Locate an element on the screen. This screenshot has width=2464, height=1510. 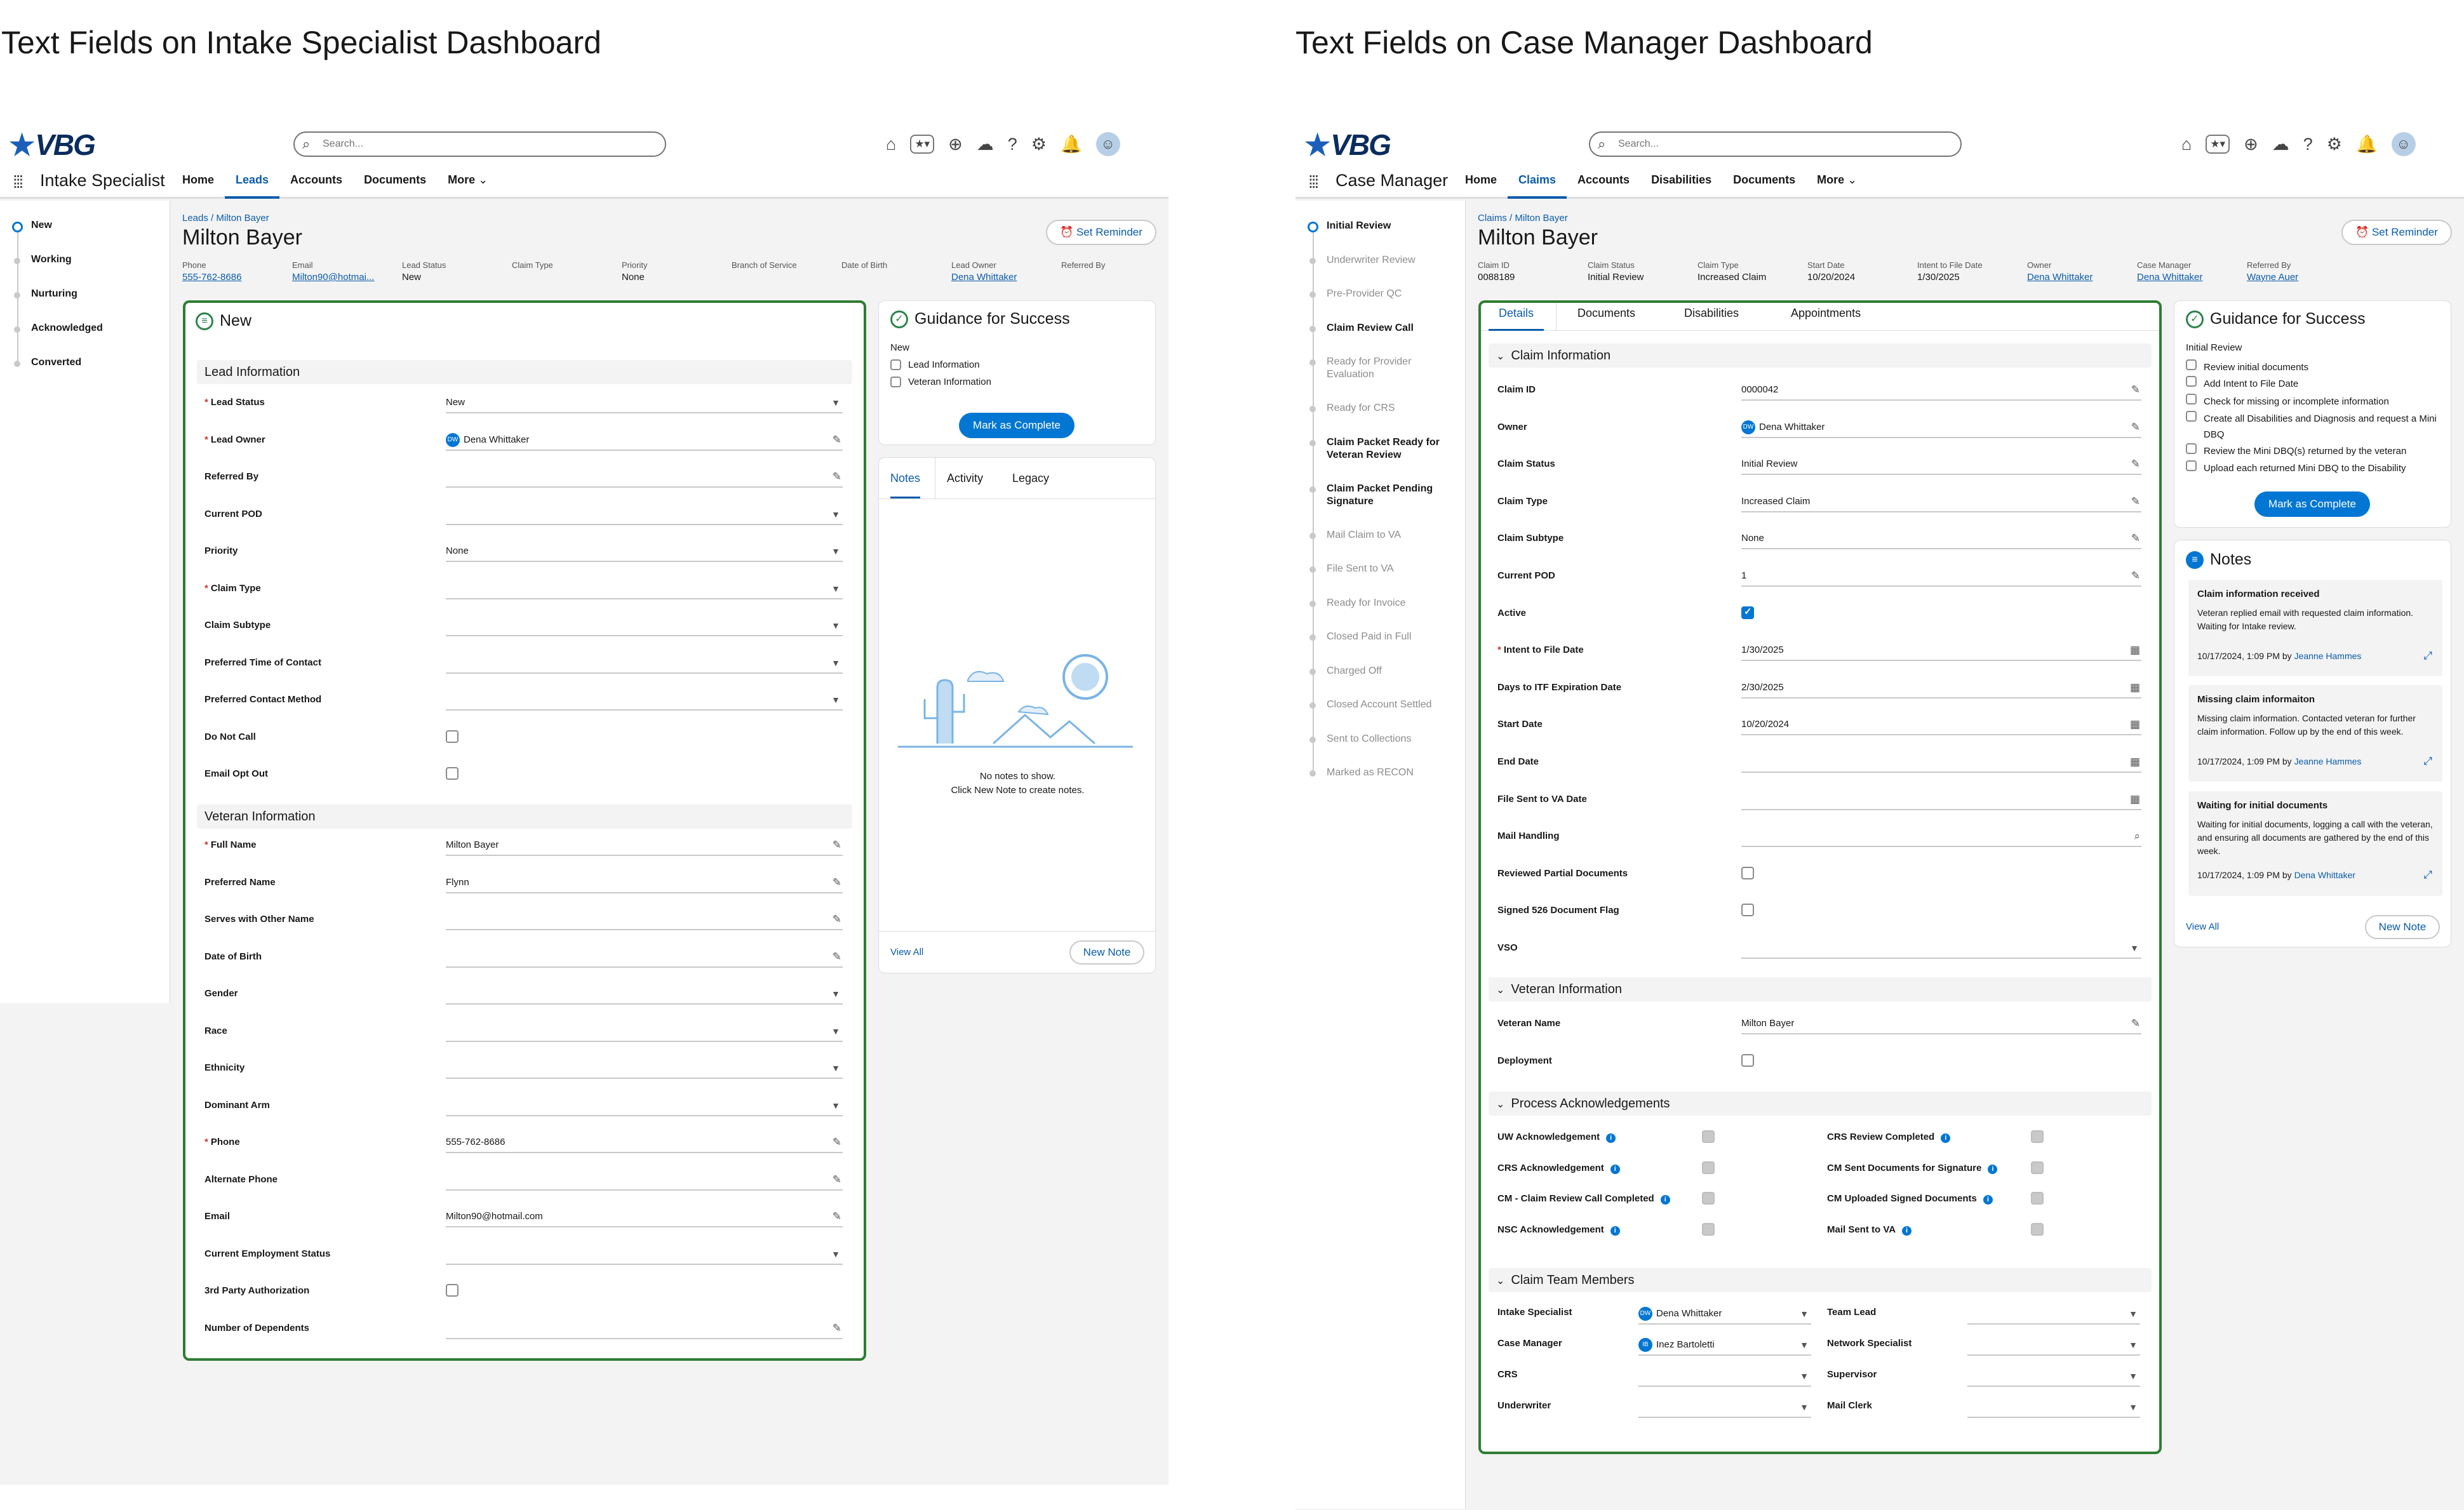
tab-disabilities: Disabilities is located at coordinates (1681, 181).